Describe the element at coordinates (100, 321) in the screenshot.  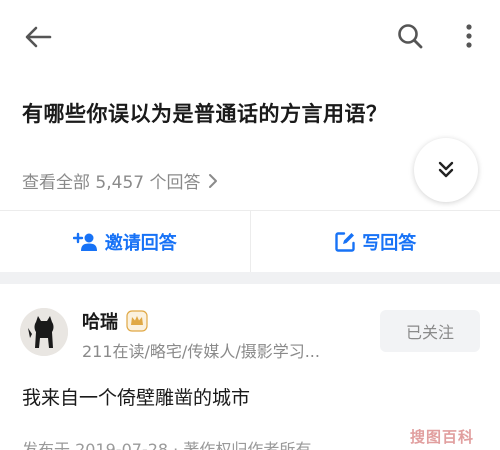
I see `author-name: 哈瑞` at that location.